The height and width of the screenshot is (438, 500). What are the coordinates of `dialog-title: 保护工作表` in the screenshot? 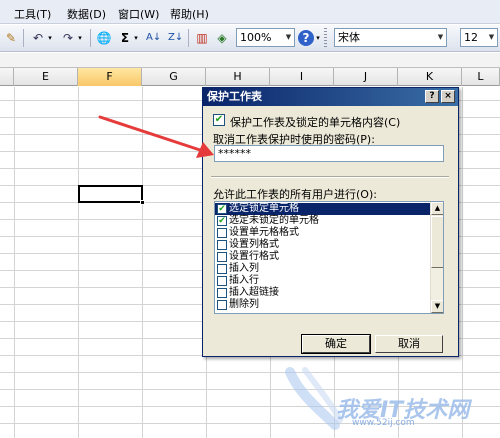 It's located at (234, 96).